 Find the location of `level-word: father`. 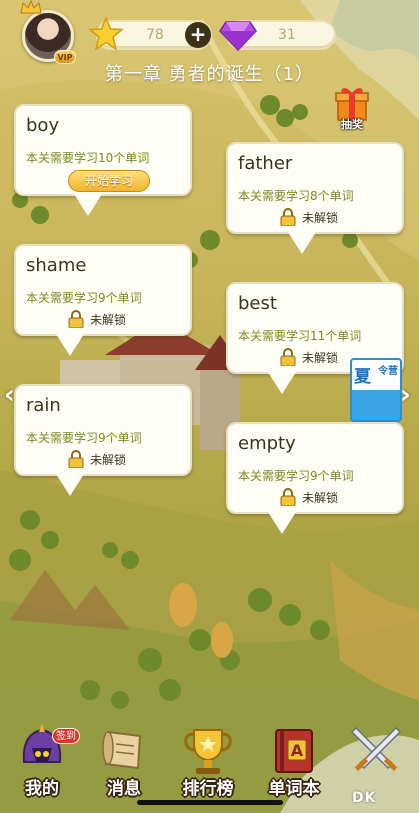

level-word: father is located at coordinates (265, 163).